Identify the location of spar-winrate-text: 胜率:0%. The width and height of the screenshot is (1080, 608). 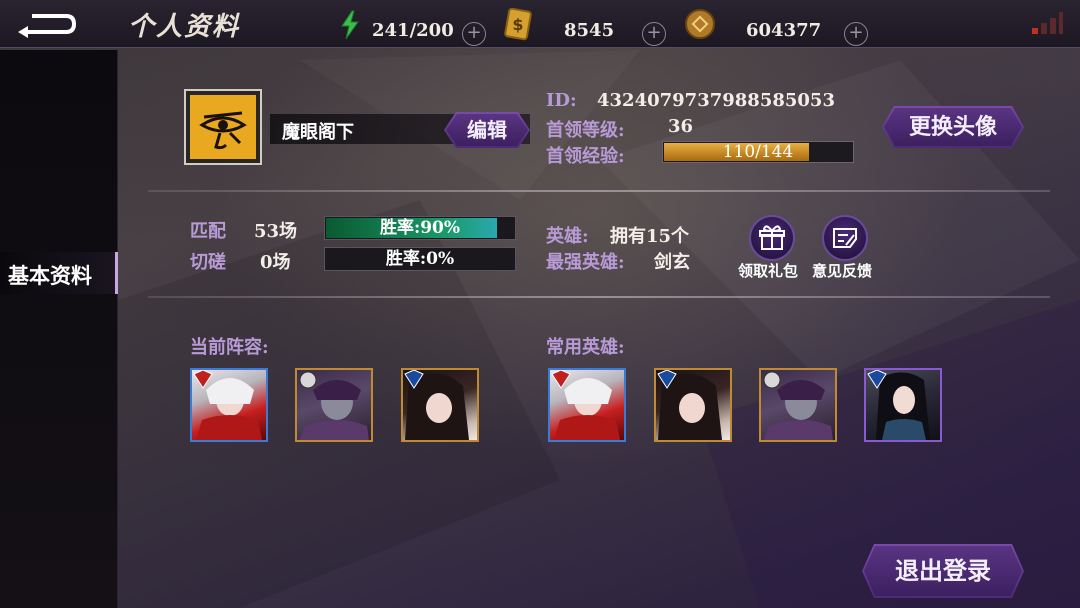
(420, 259).